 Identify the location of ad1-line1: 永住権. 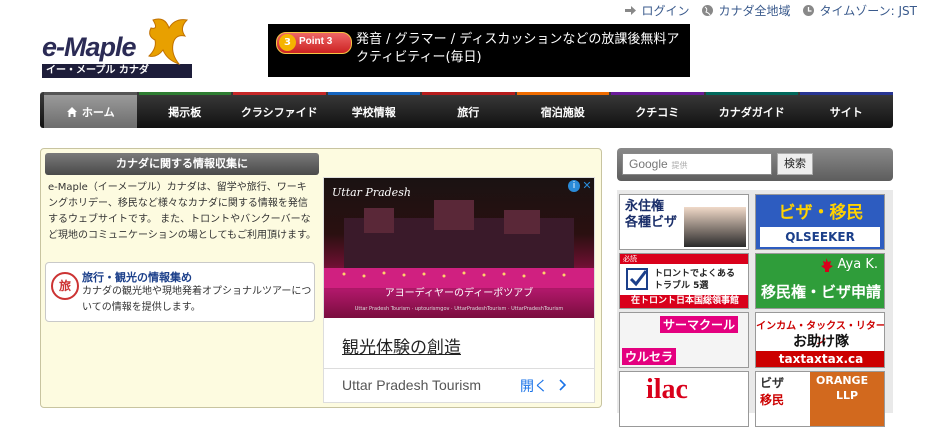
(645, 206).